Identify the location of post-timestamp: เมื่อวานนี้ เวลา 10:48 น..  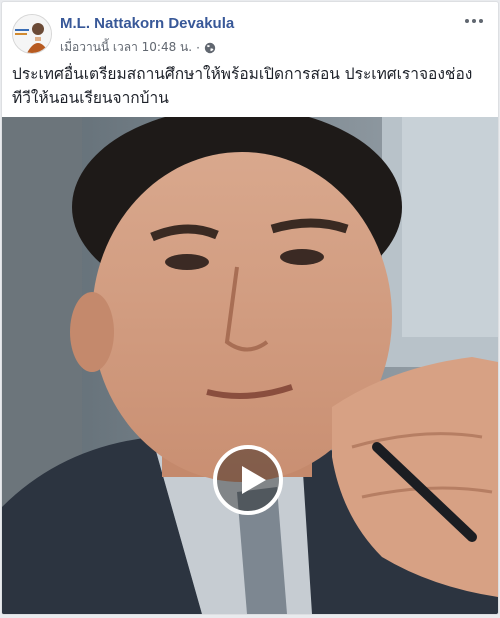
(126, 47).